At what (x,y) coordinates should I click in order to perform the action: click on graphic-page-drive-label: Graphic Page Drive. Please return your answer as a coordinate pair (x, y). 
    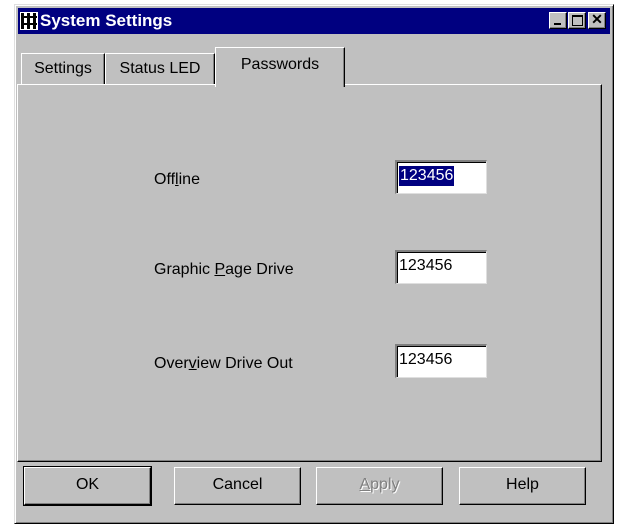
    Looking at the image, I should click on (224, 269).